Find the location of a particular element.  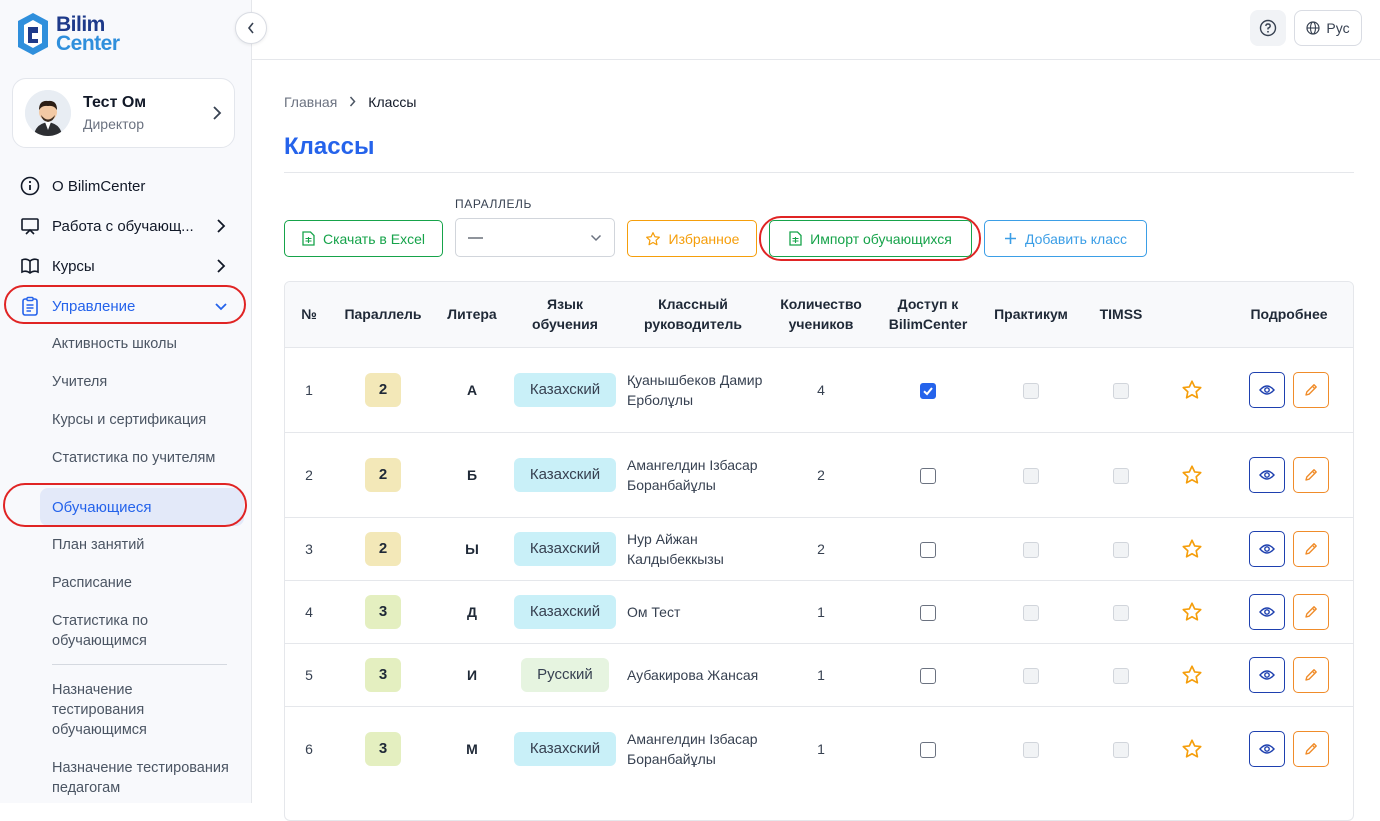

nav-item-management: Управление is located at coordinates (126, 306).